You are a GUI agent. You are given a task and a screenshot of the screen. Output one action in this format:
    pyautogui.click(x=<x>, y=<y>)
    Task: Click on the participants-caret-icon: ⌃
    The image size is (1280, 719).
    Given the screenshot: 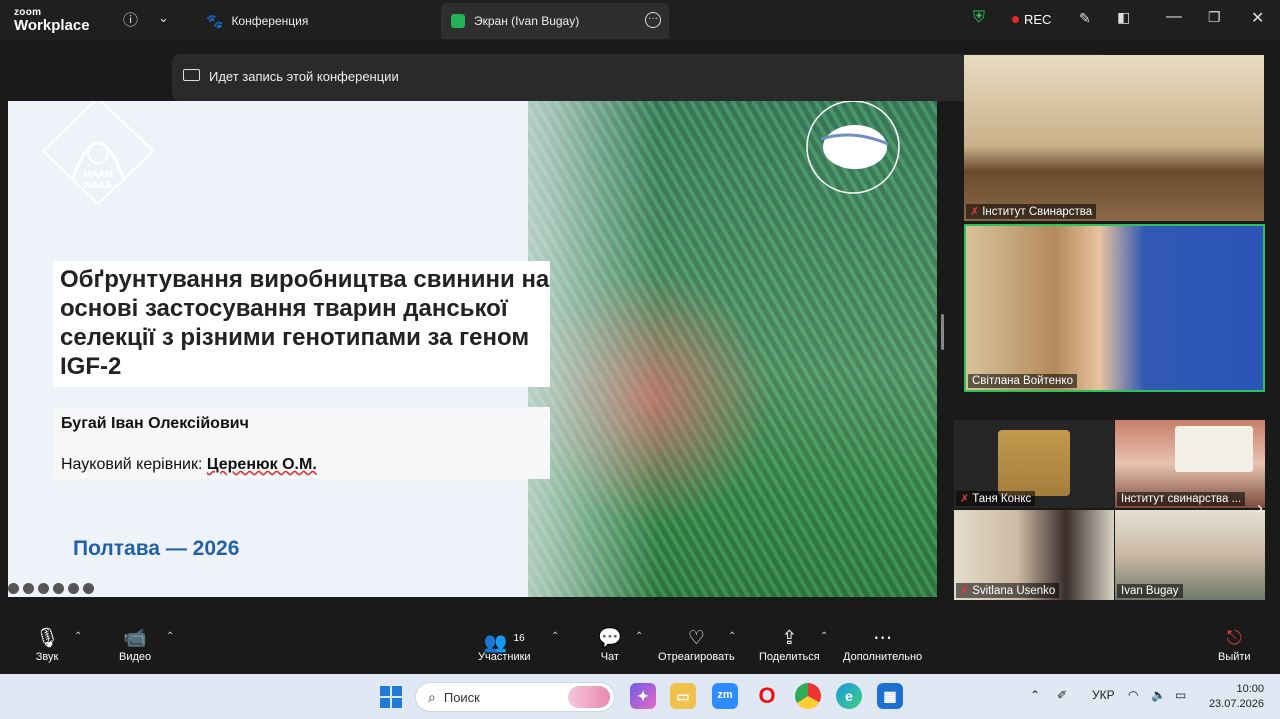 What is the action you would take?
    pyautogui.click(x=555, y=636)
    